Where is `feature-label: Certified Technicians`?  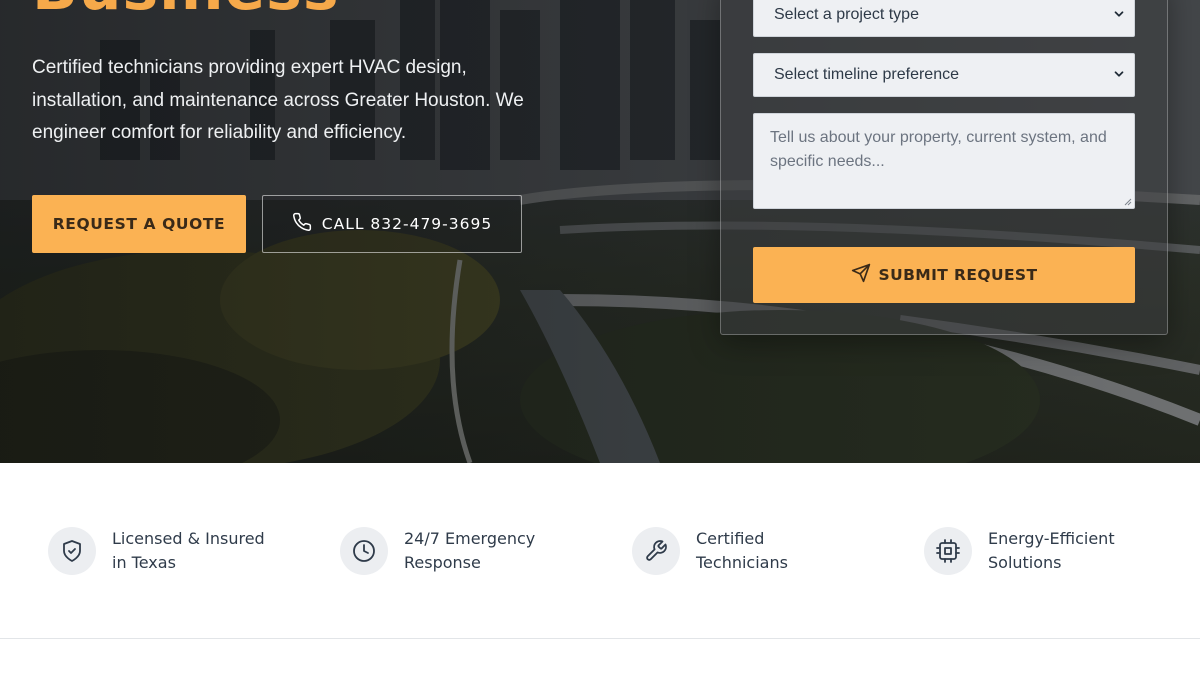
feature-label: Certified Technicians is located at coordinates (742, 550).